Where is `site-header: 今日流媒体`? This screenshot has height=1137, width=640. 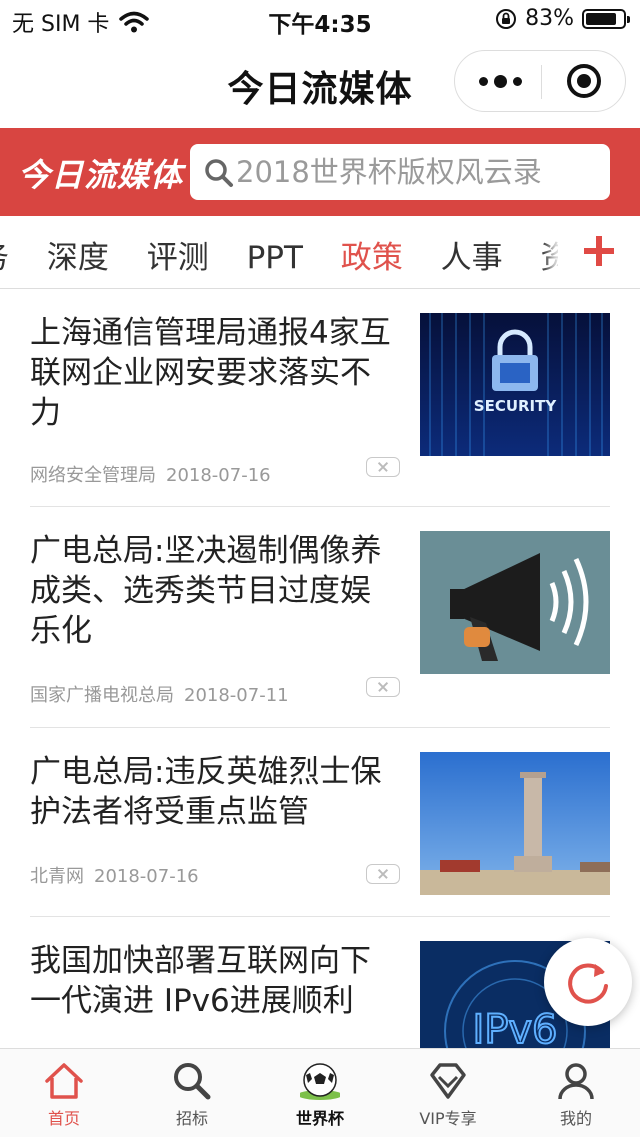 site-header: 今日流媒体 is located at coordinates (320, 172).